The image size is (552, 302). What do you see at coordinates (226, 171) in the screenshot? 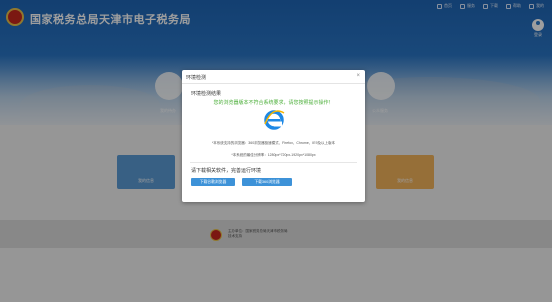
I see `download-title: 请下载相关软件，完善运行环境` at bounding box center [226, 171].